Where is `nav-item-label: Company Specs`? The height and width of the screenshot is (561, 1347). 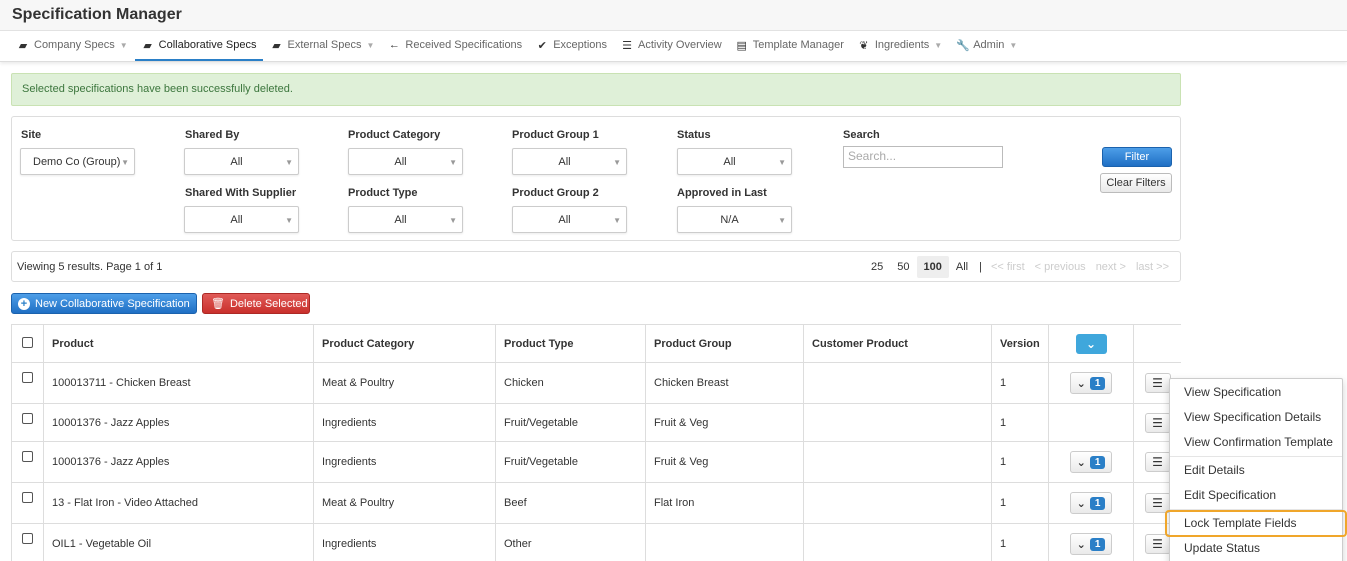
nav-item-label: Company Specs is located at coordinates (74, 45).